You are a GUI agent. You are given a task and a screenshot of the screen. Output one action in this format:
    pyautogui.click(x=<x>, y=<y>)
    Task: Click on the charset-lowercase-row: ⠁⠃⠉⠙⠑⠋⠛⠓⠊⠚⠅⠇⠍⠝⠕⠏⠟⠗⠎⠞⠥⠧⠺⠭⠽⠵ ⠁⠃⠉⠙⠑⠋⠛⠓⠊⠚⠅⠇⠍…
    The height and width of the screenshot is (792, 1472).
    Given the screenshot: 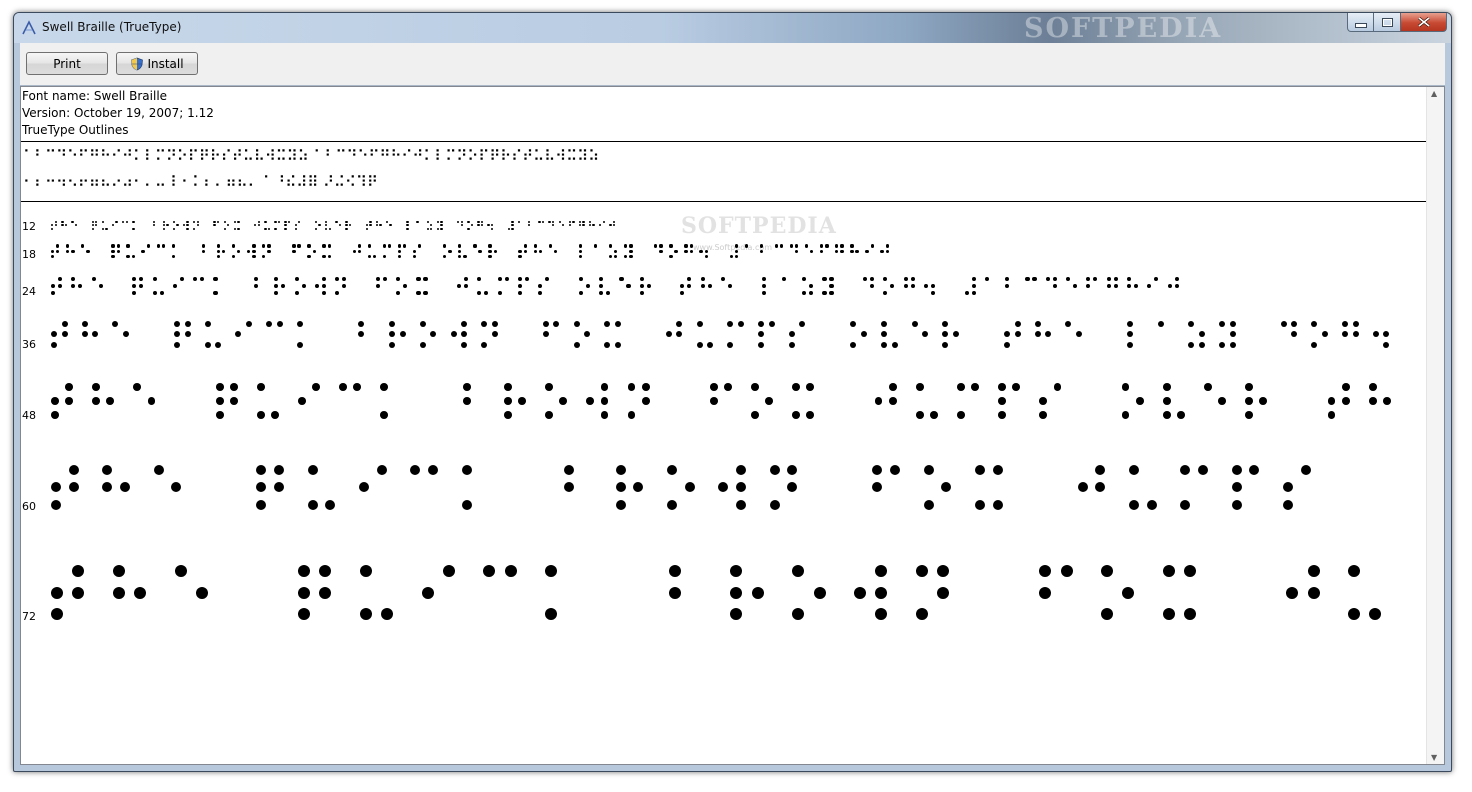 What is the action you would take?
    pyautogui.click(x=311, y=156)
    